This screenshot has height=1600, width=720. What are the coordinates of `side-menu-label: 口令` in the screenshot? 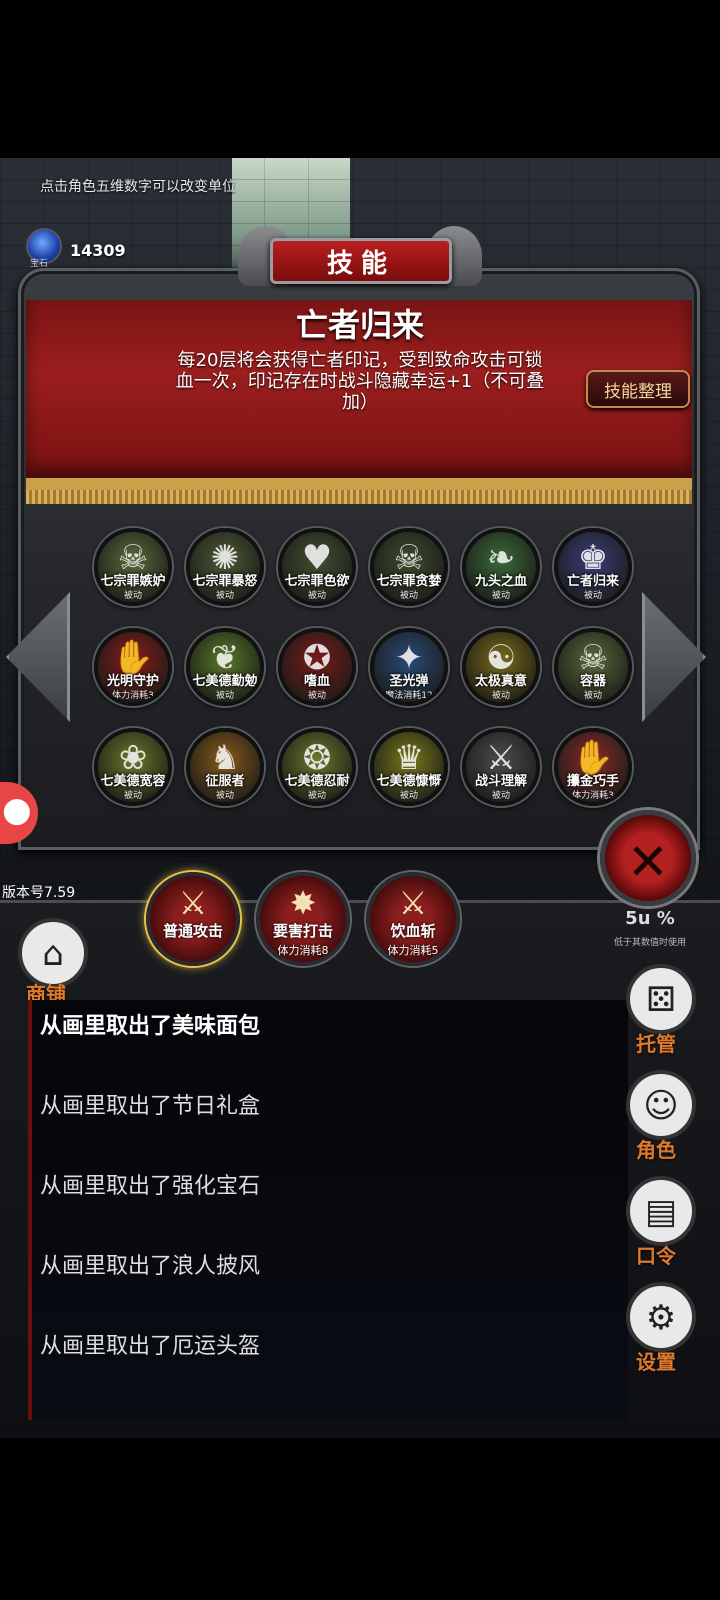 It's located at (656, 1254).